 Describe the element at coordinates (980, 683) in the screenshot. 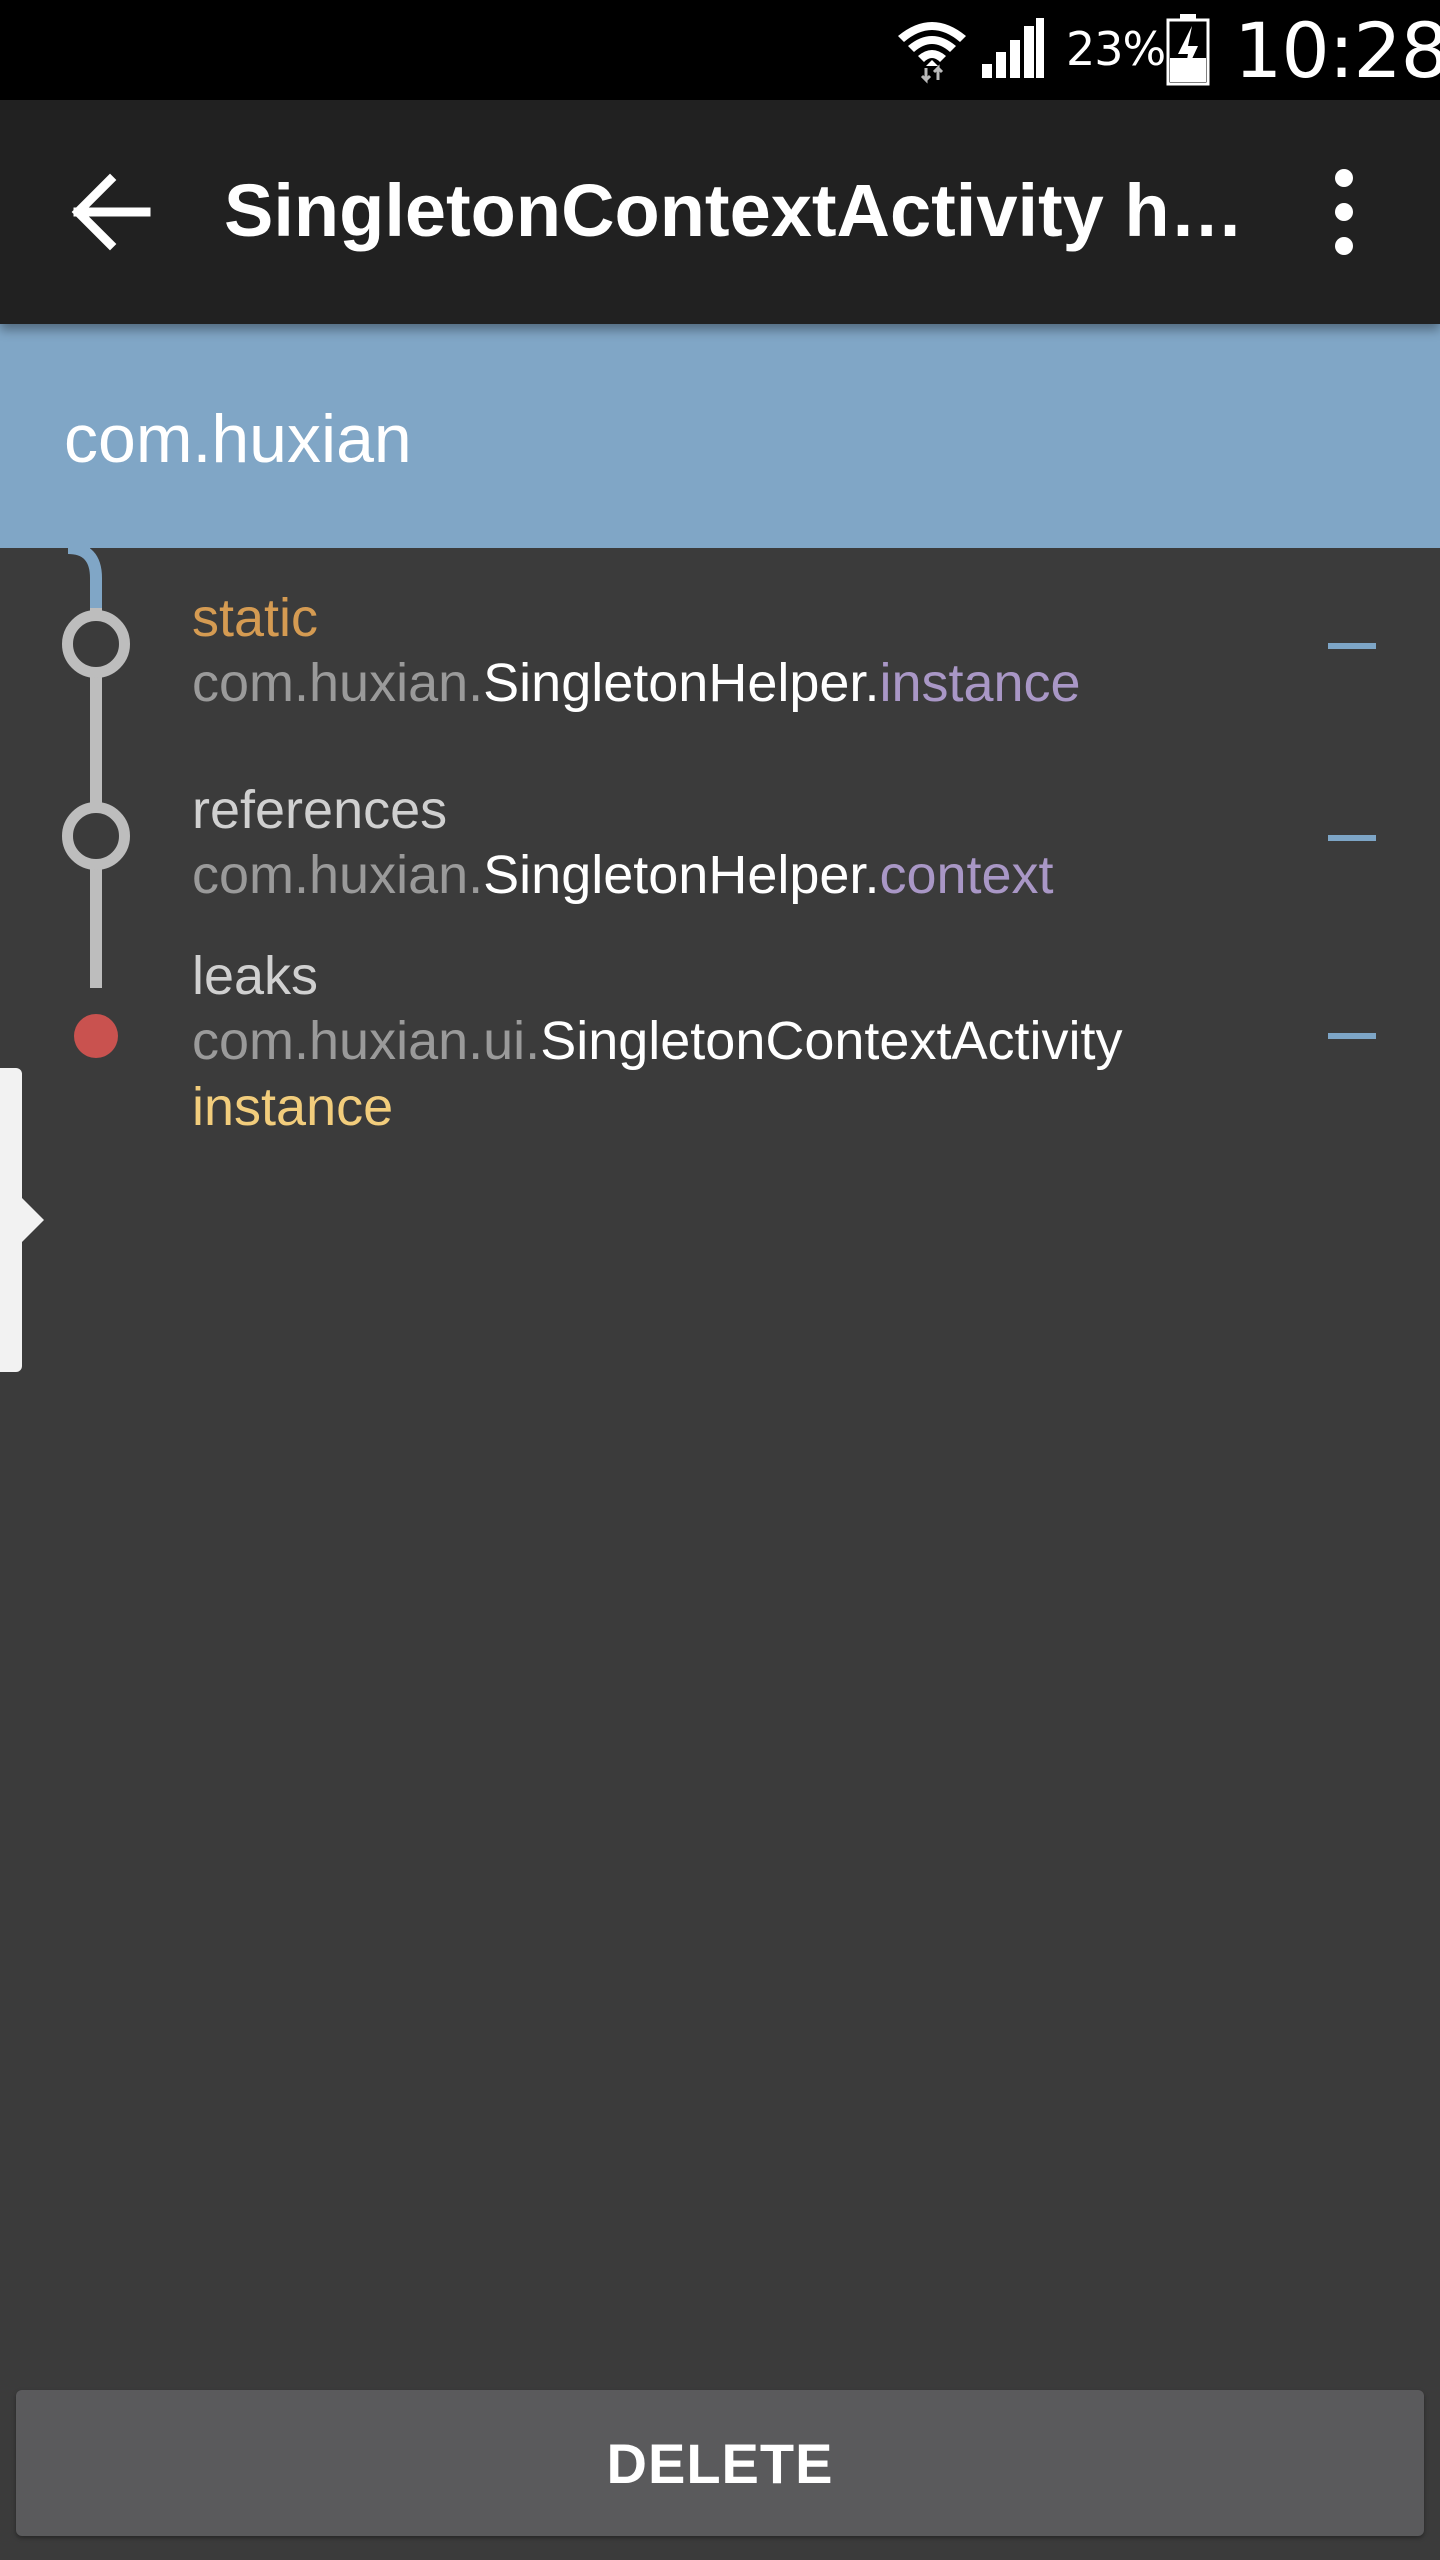

I see `field-name: instance` at that location.